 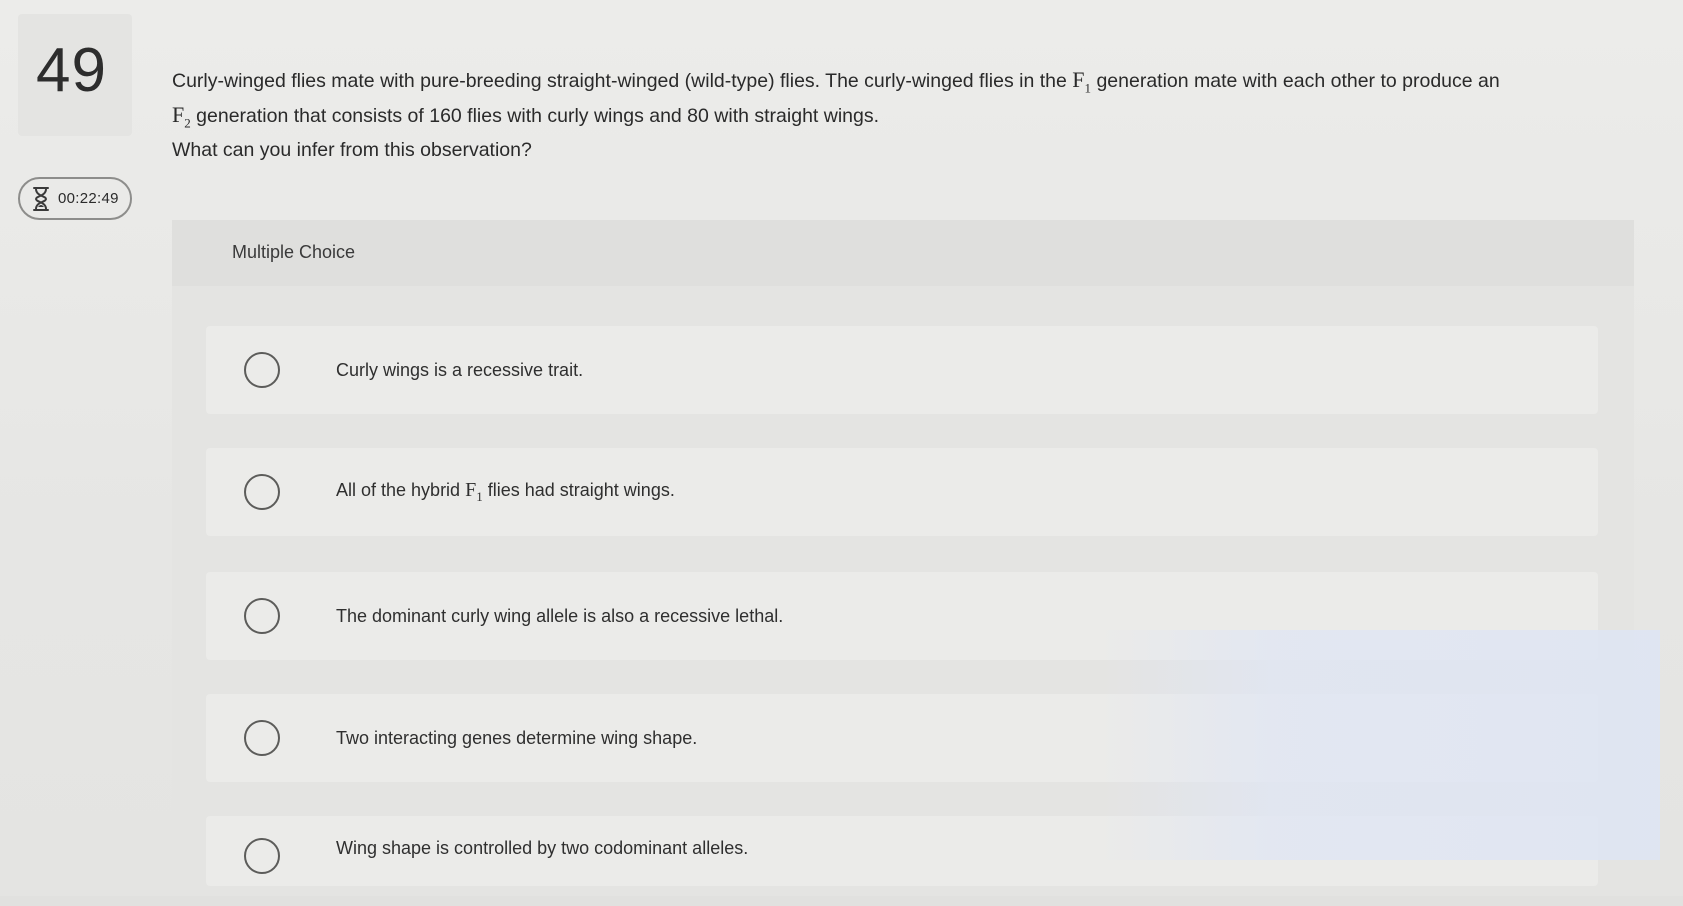 I want to click on bottom-edge, so click(x=841, y=901).